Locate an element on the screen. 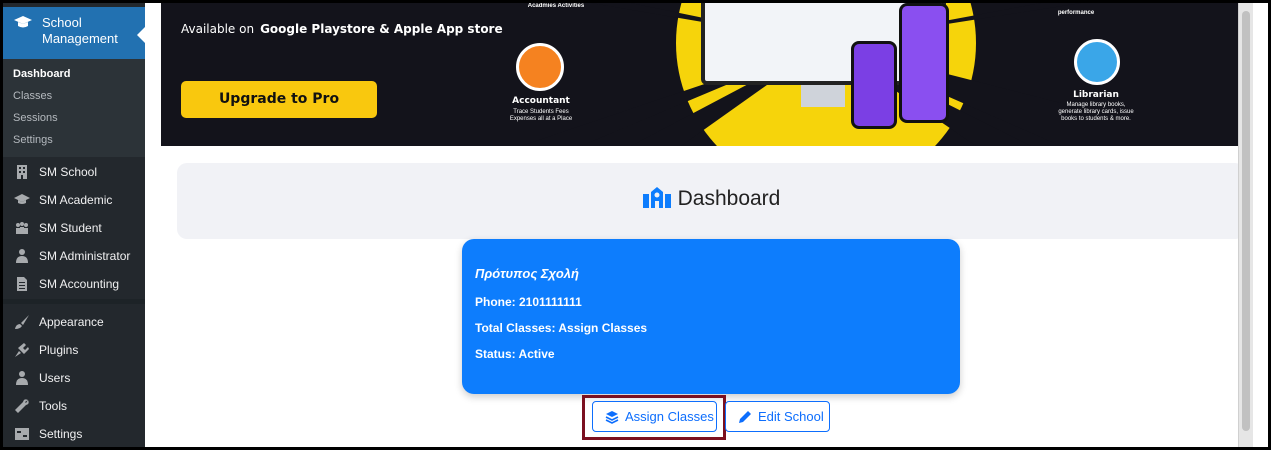  submenu-sessions: Sessions is located at coordinates (35, 118).